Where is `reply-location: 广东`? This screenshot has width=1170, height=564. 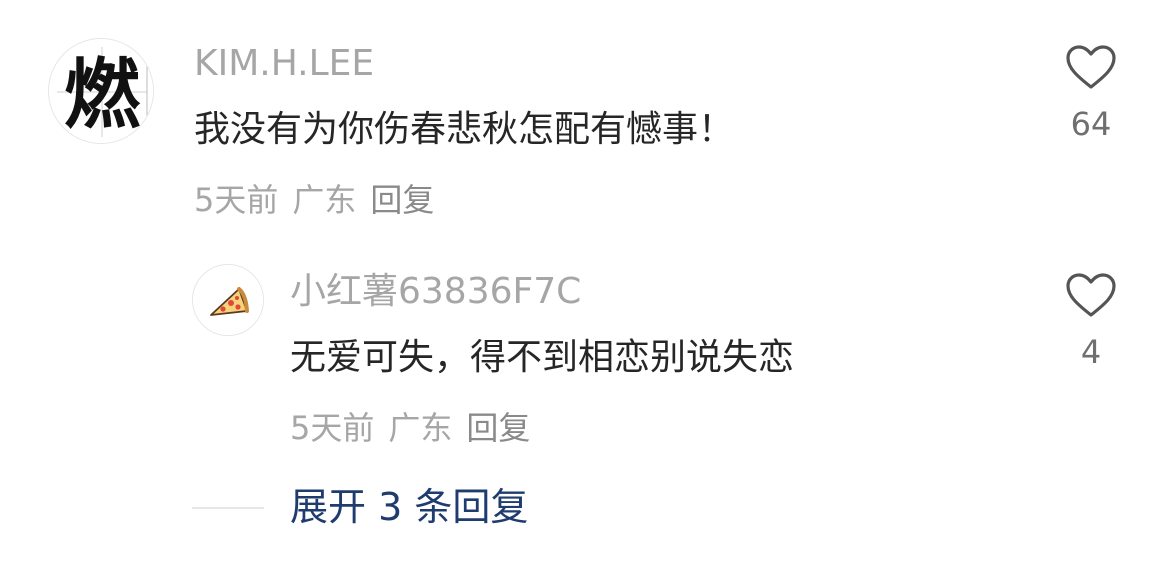
reply-location: 广东 is located at coordinates (420, 428).